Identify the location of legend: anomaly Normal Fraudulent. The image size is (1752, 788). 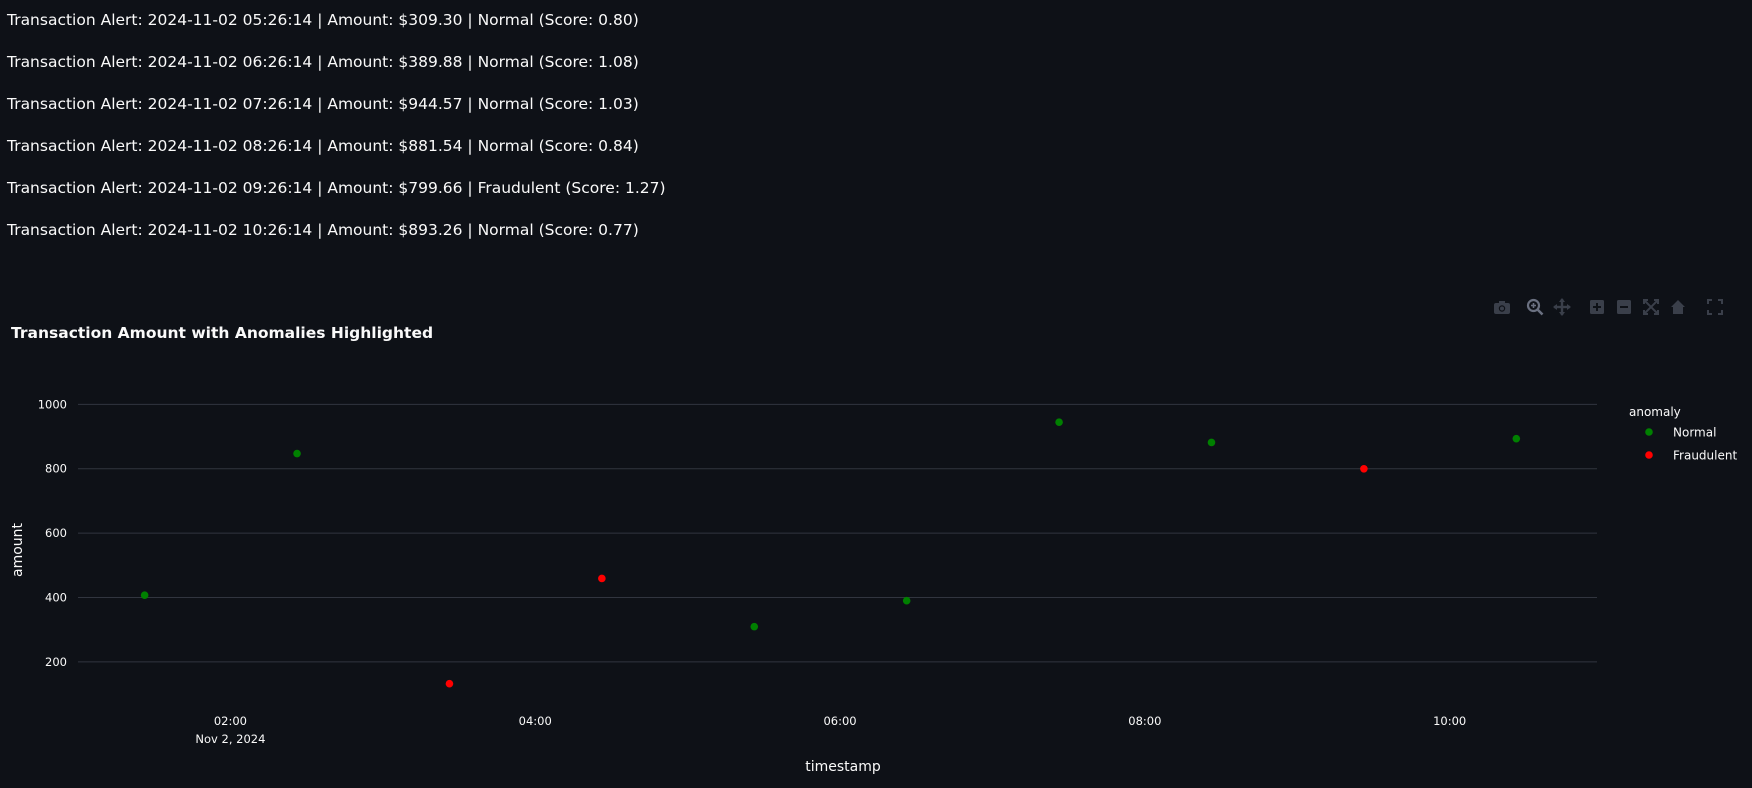
(1683, 434).